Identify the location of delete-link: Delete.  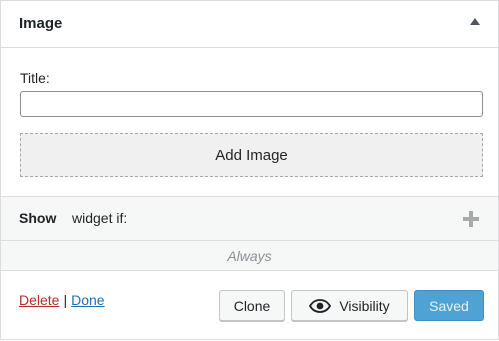
(39, 300).